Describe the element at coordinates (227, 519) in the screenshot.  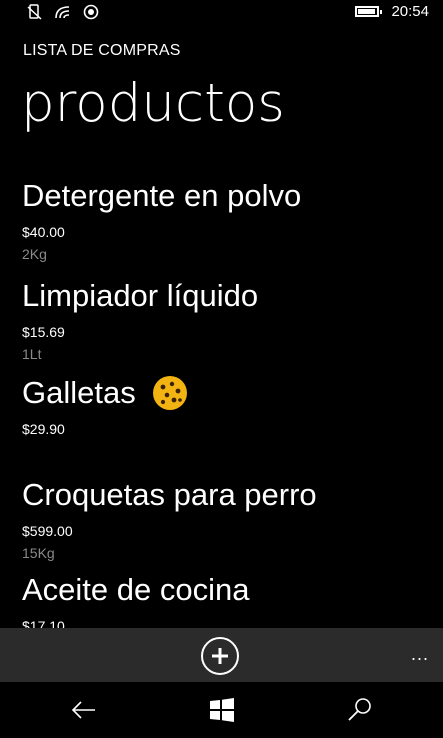
I see `list-item: Croquetas para perro $599.00 15Kg` at that location.